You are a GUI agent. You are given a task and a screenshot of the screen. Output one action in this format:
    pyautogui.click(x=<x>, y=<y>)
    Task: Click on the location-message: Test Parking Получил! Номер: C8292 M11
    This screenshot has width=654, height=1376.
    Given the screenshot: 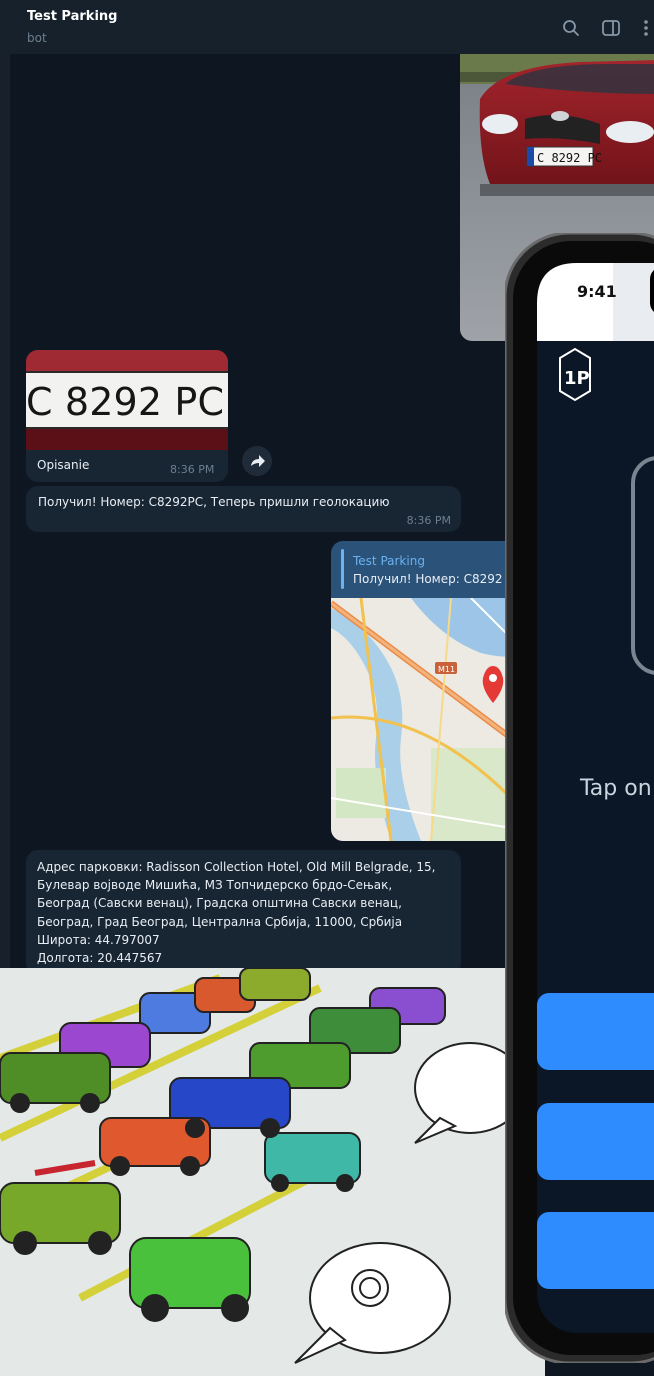 What is the action you would take?
    pyautogui.click(x=421, y=691)
    